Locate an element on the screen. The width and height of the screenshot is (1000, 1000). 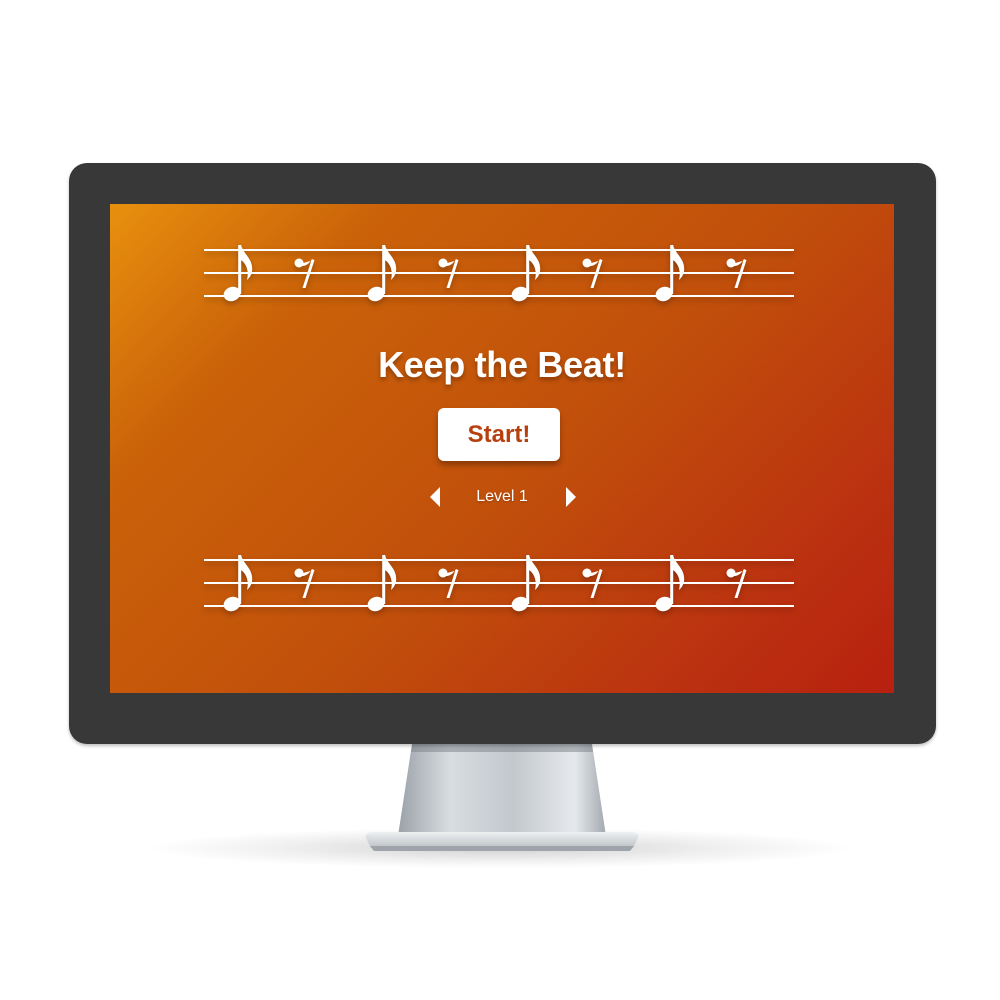
level-label: Level 1 is located at coordinates (502, 496).